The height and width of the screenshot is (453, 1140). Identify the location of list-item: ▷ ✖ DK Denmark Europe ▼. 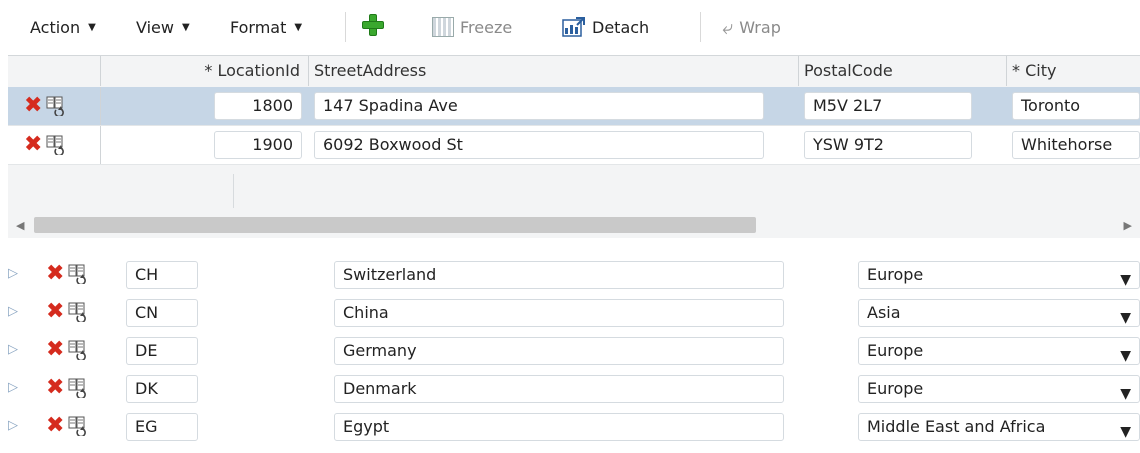
(570, 389).